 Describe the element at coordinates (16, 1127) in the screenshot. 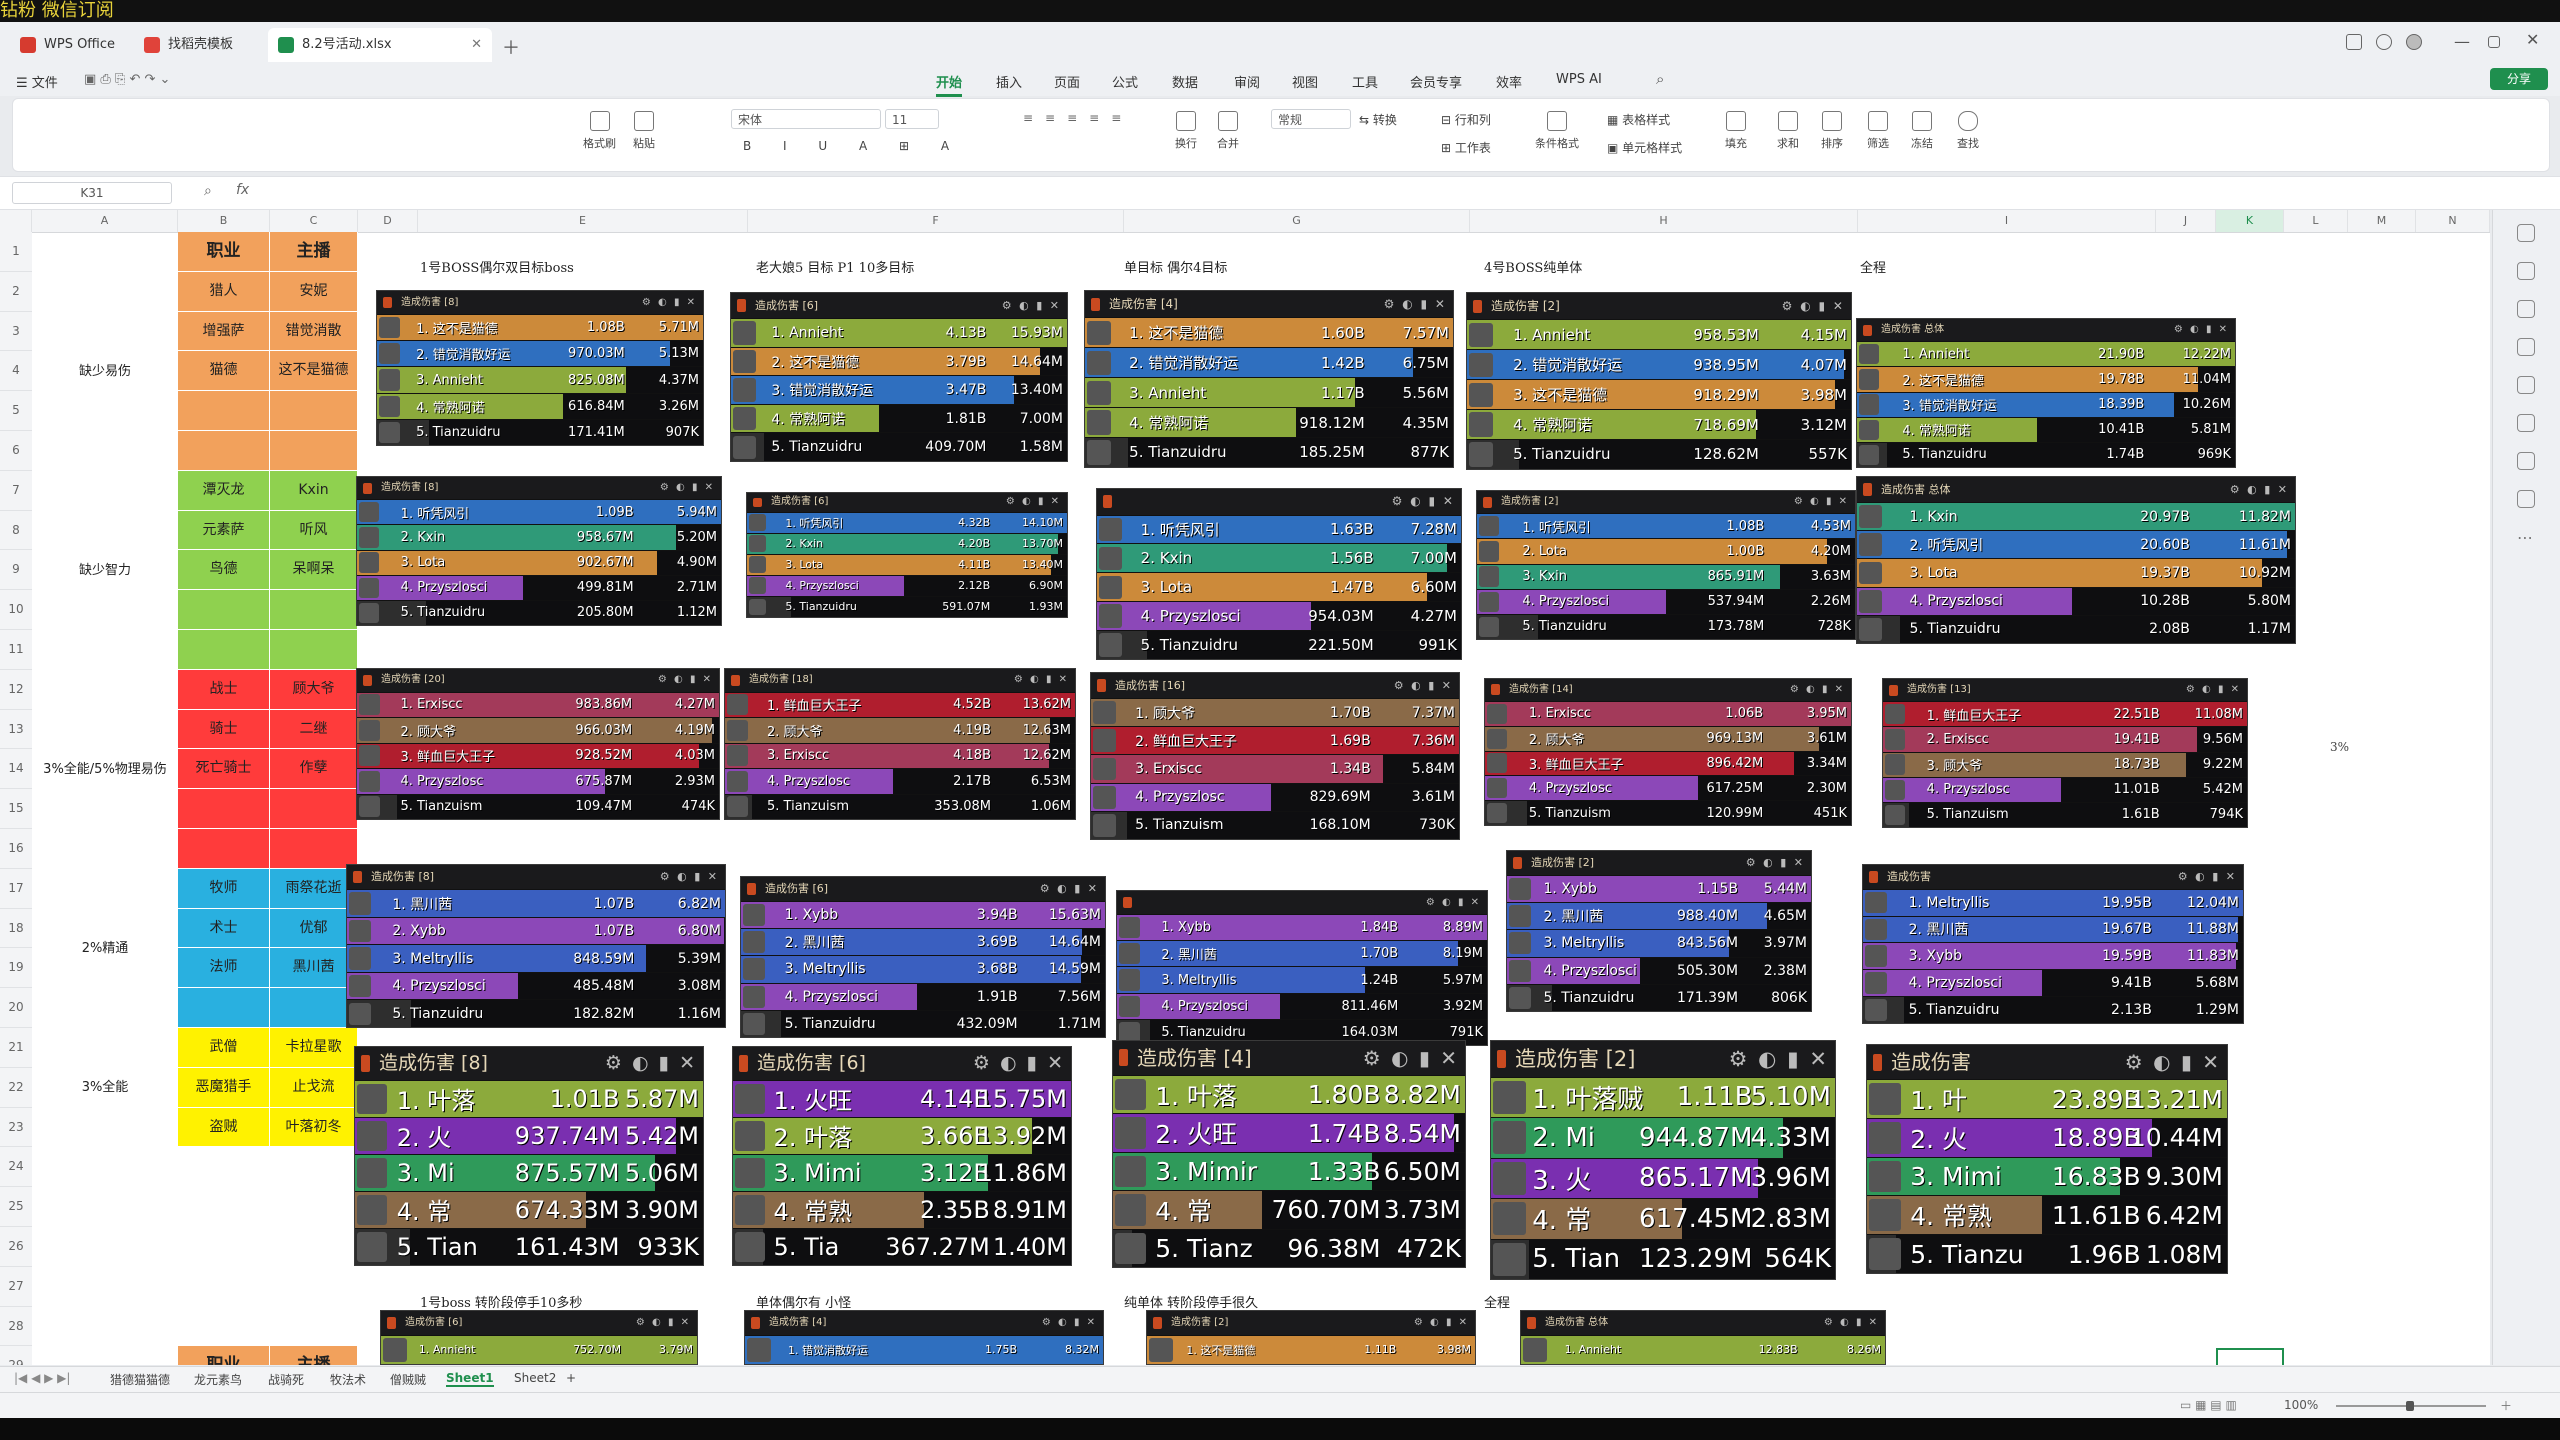

I see `row-header-23: 23` at that location.